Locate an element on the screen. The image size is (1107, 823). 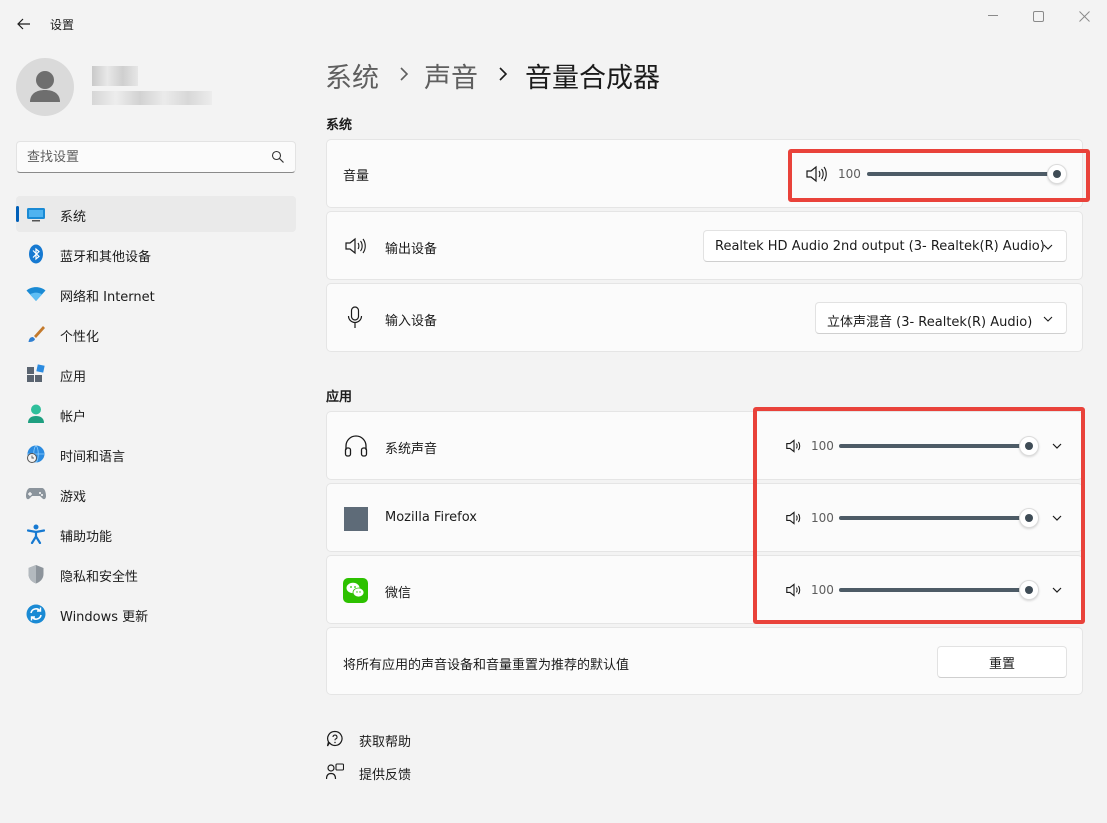
sidebar-item-accessibility: 辅助功能 is located at coordinates (156, 534).